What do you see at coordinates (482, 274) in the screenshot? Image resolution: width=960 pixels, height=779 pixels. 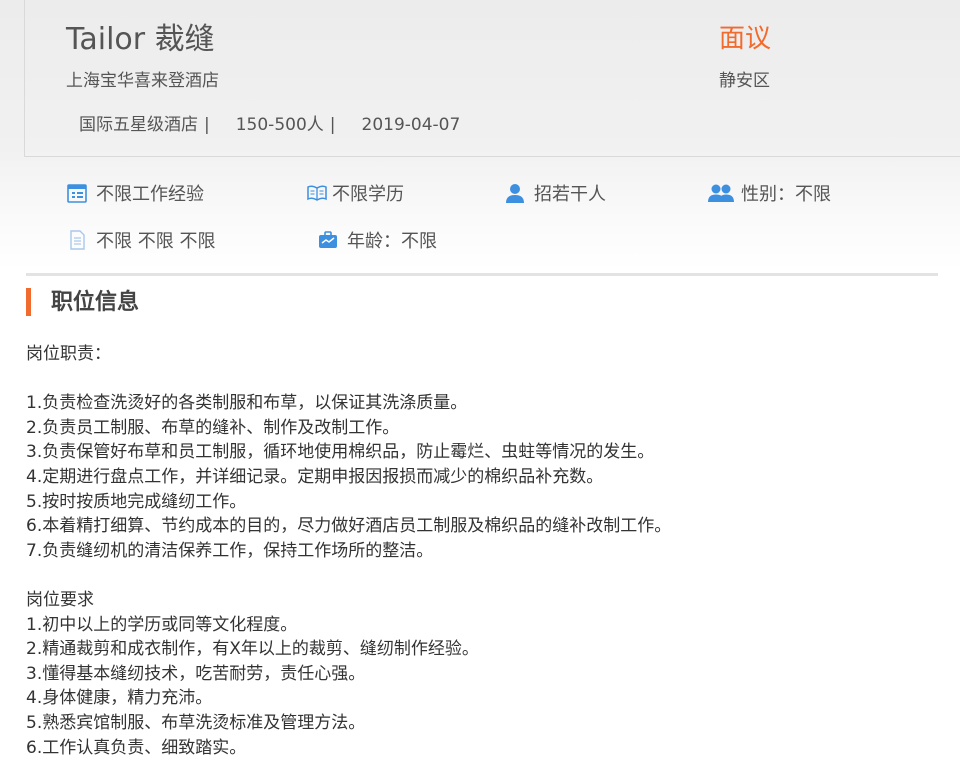 I see `section-divider` at bounding box center [482, 274].